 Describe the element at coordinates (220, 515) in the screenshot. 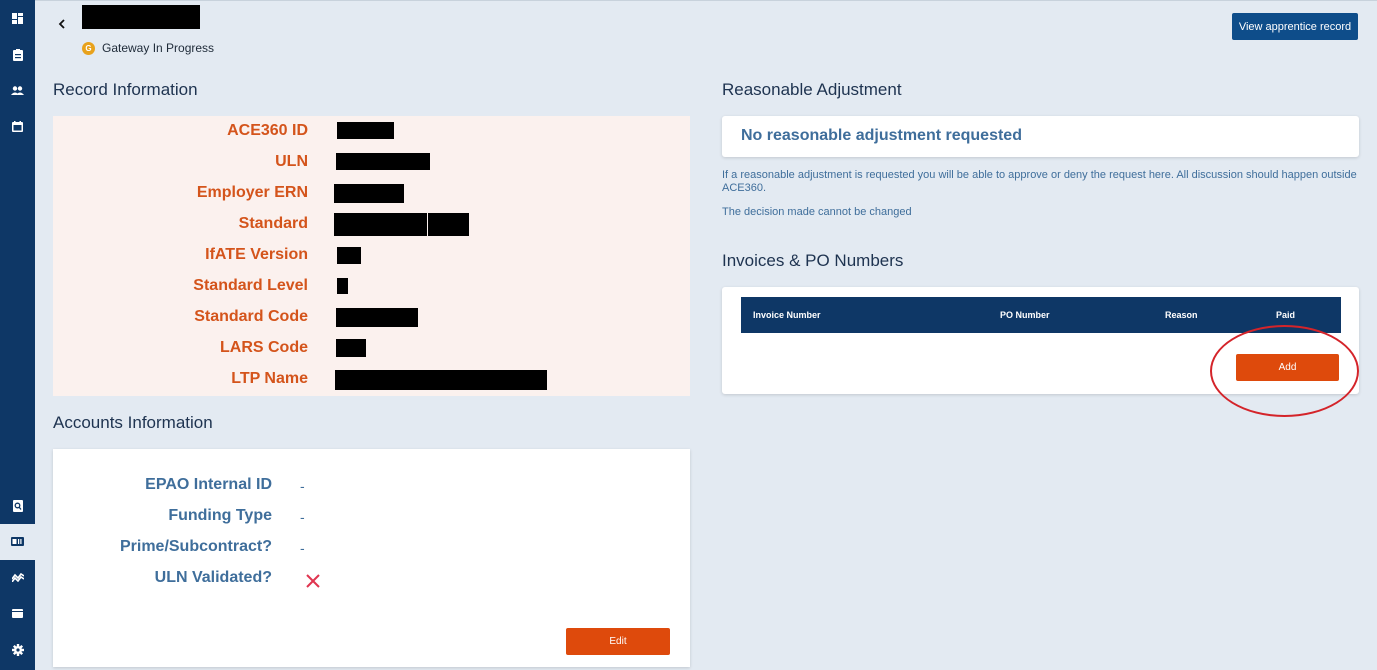

I see `funding-type-label: Funding Type` at that location.